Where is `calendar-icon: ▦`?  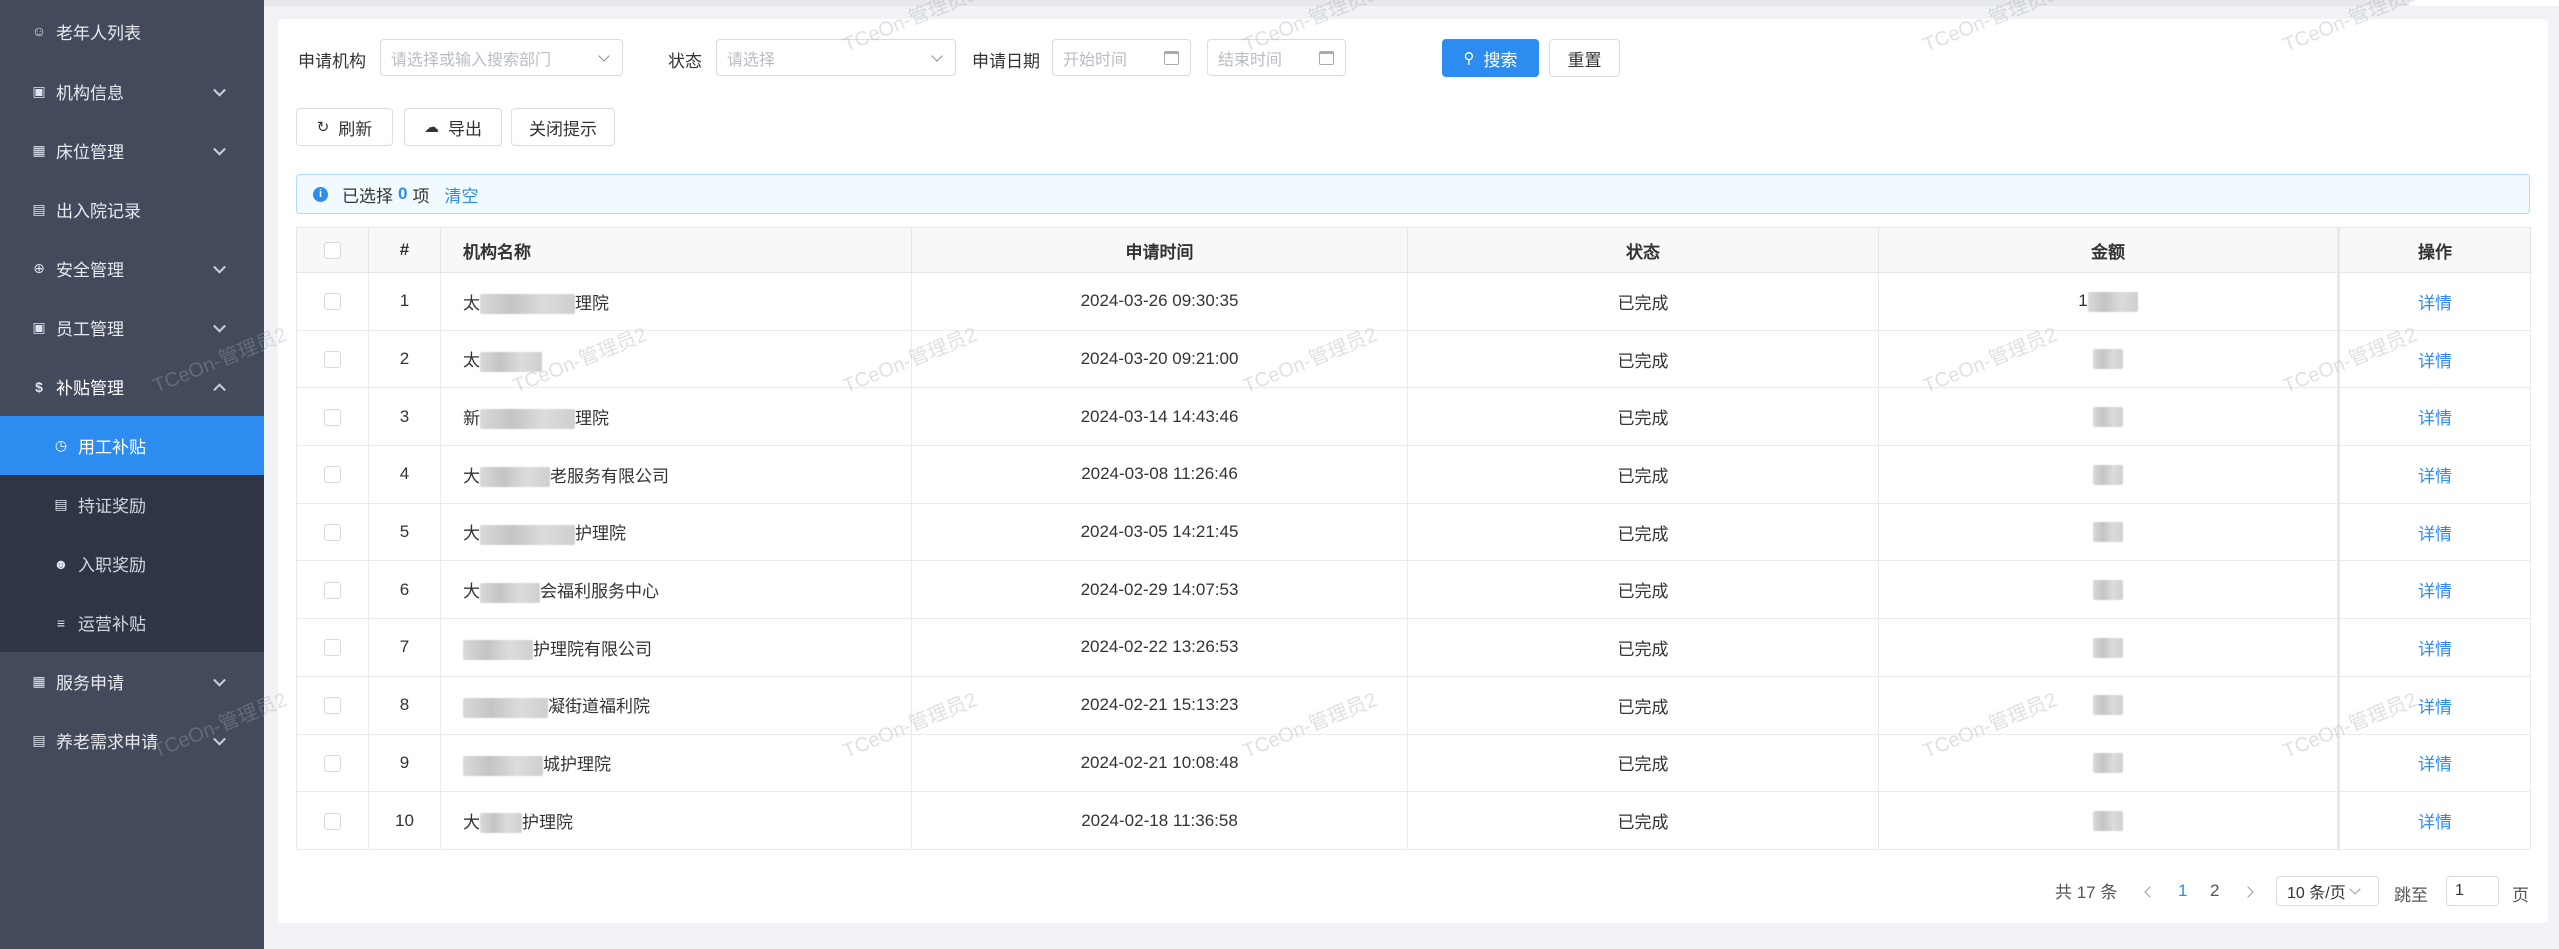
calendar-icon: ▦ is located at coordinates (39, 681).